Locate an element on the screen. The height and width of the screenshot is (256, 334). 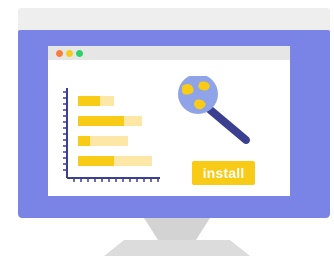
background-band is located at coordinates (174, 19).